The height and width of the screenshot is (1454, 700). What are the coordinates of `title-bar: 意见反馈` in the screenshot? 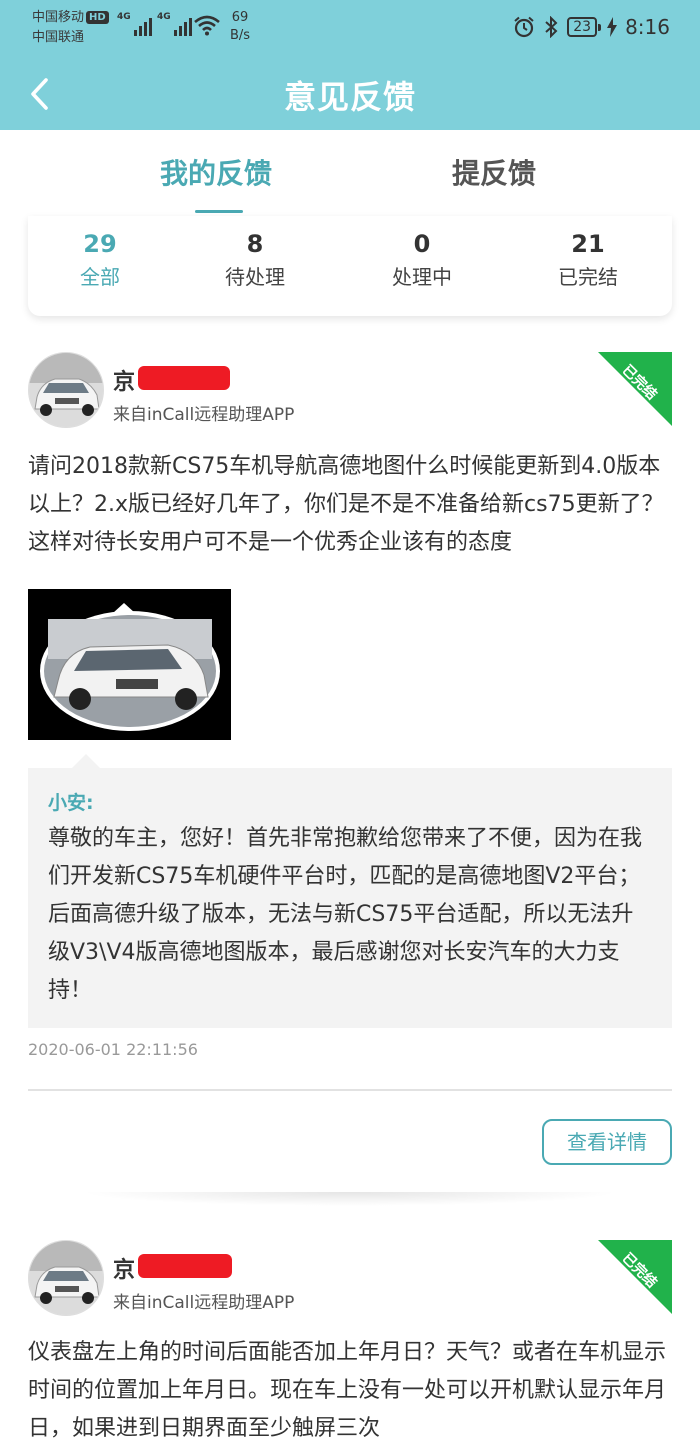 It's located at (350, 94).